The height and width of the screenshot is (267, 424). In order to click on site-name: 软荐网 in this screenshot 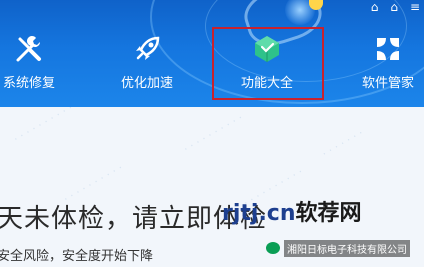, I will do `click(328, 213)`.